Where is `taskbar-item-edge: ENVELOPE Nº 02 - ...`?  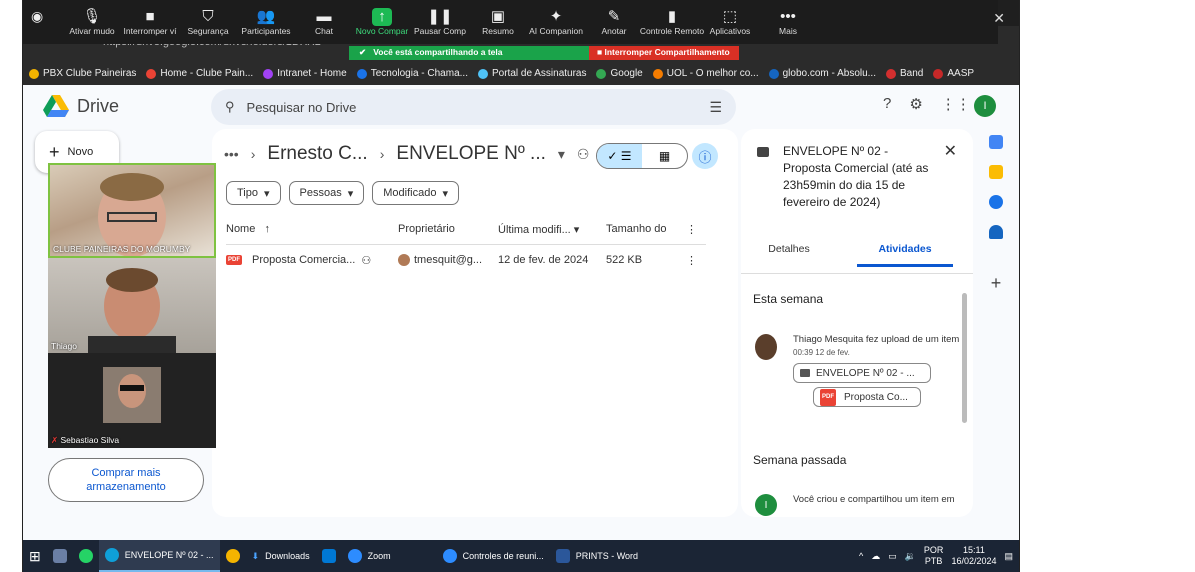 taskbar-item-edge: ENVELOPE Nº 02 - ... is located at coordinates (159, 556).